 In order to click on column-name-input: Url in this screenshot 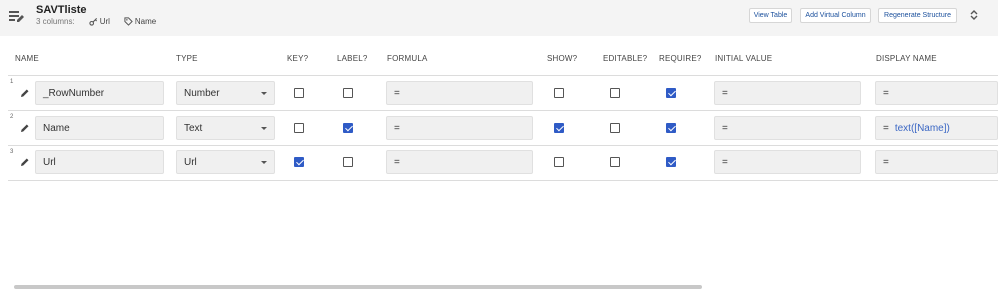, I will do `click(99, 162)`.